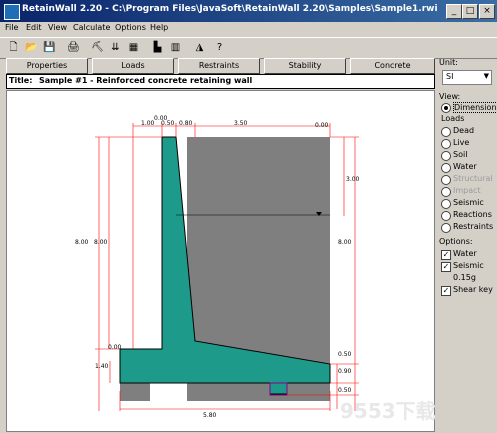  I want to click on tab-concrete: Concrete, so click(392, 66).